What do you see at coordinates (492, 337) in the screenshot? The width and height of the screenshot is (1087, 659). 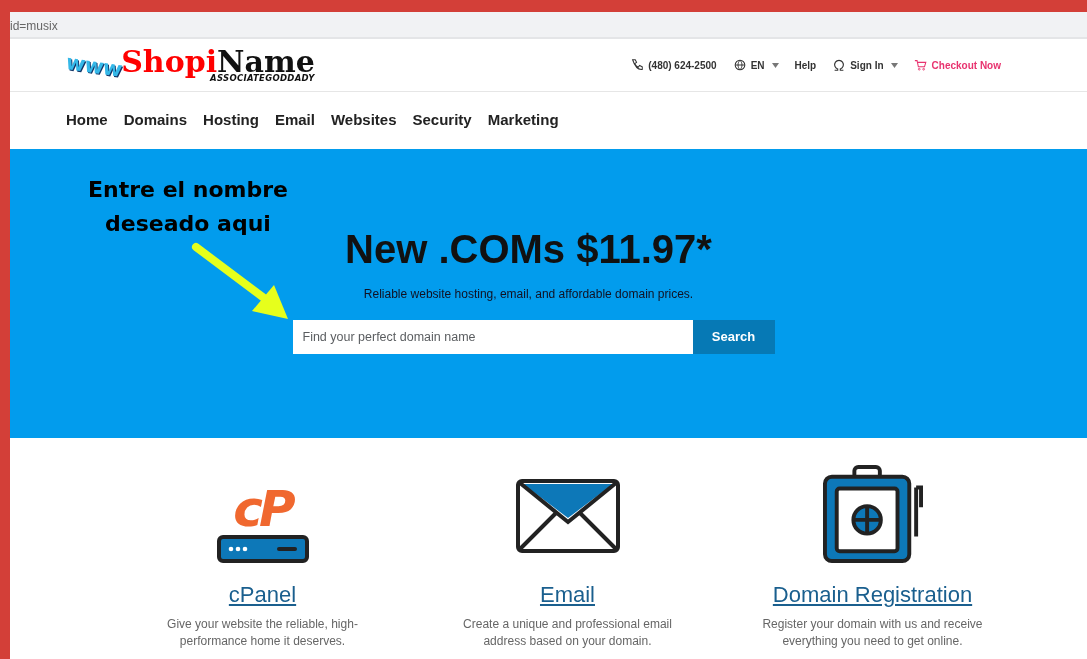 I see `domain-search-field: Find your perfect domain name` at bounding box center [492, 337].